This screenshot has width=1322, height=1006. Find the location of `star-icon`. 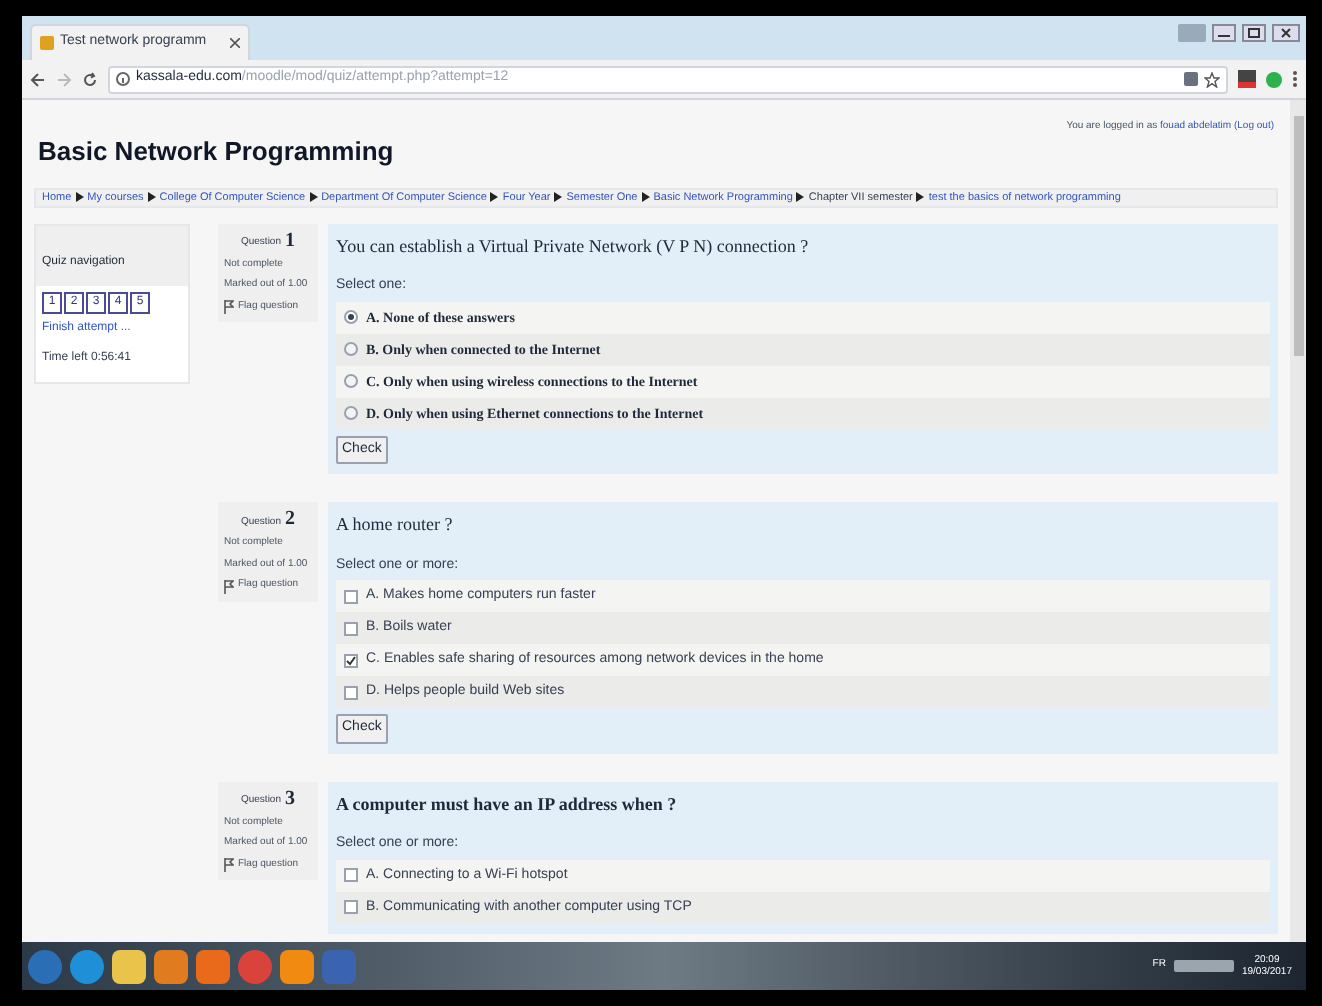

star-icon is located at coordinates (1212, 79).